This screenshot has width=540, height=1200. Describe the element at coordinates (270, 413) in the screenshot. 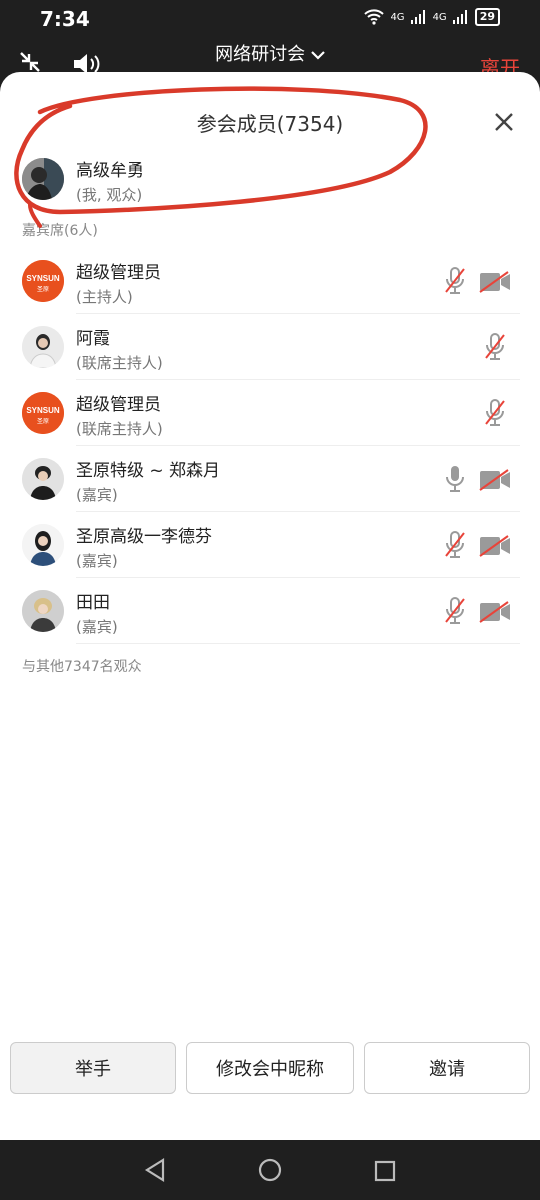

I see `participant-row: SYNSUN 圣原 超级管理员 (联席主持人)` at that location.